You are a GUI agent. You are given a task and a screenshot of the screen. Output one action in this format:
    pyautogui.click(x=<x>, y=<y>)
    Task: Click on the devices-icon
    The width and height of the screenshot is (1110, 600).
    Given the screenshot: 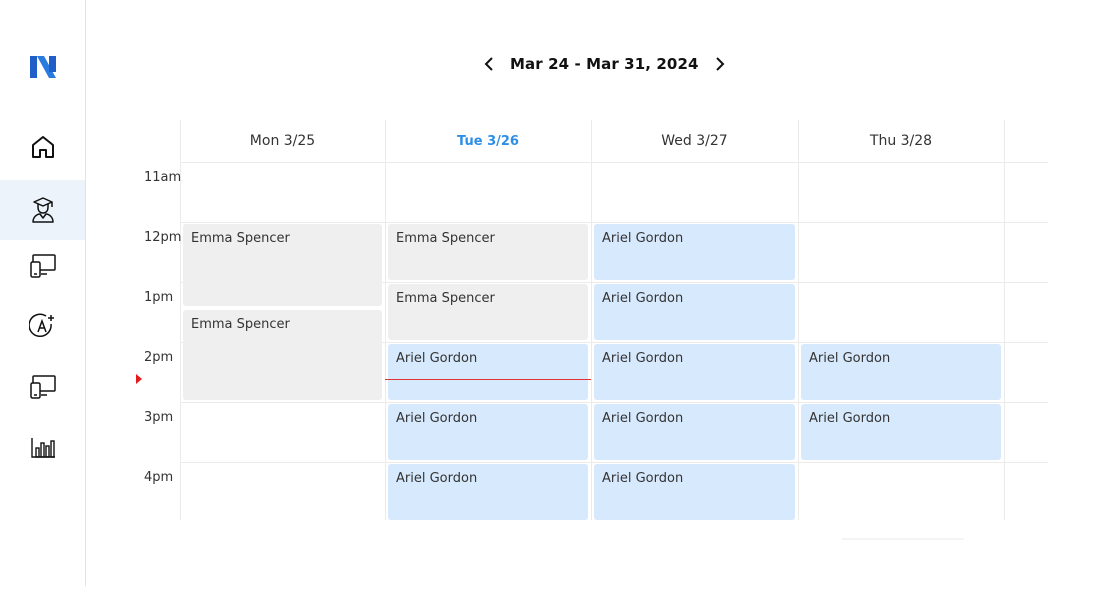 What is the action you would take?
    pyautogui.click(x=42, y=266)
    